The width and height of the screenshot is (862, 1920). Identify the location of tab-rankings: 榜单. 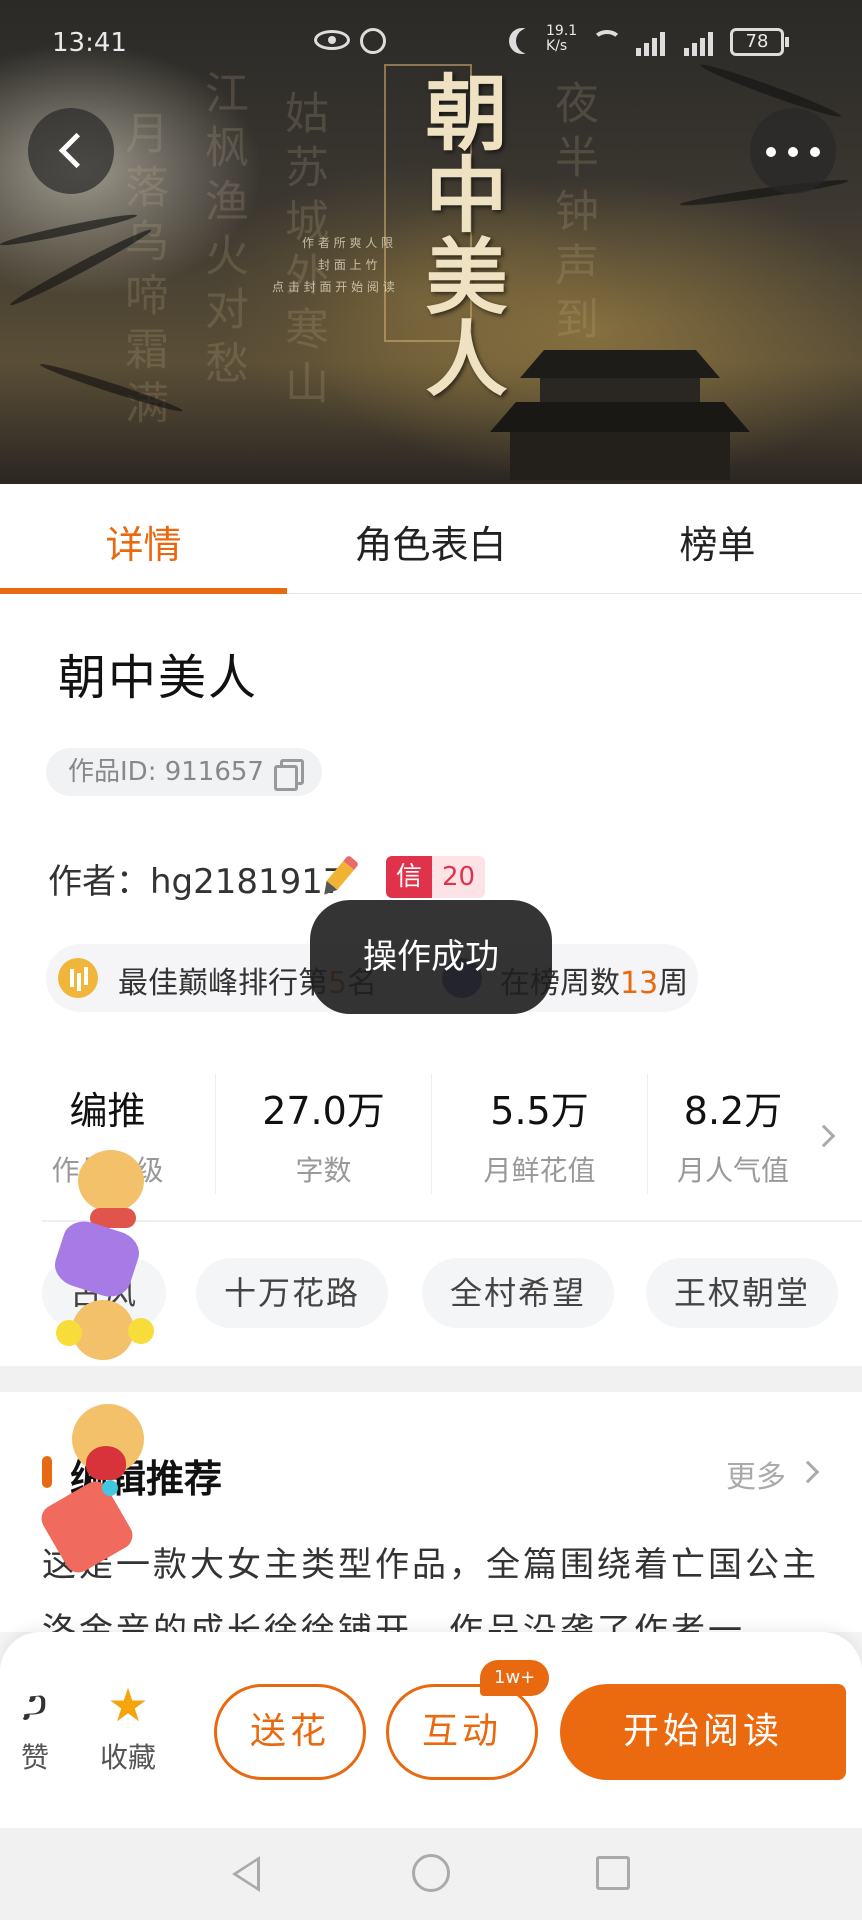
(717, 541).